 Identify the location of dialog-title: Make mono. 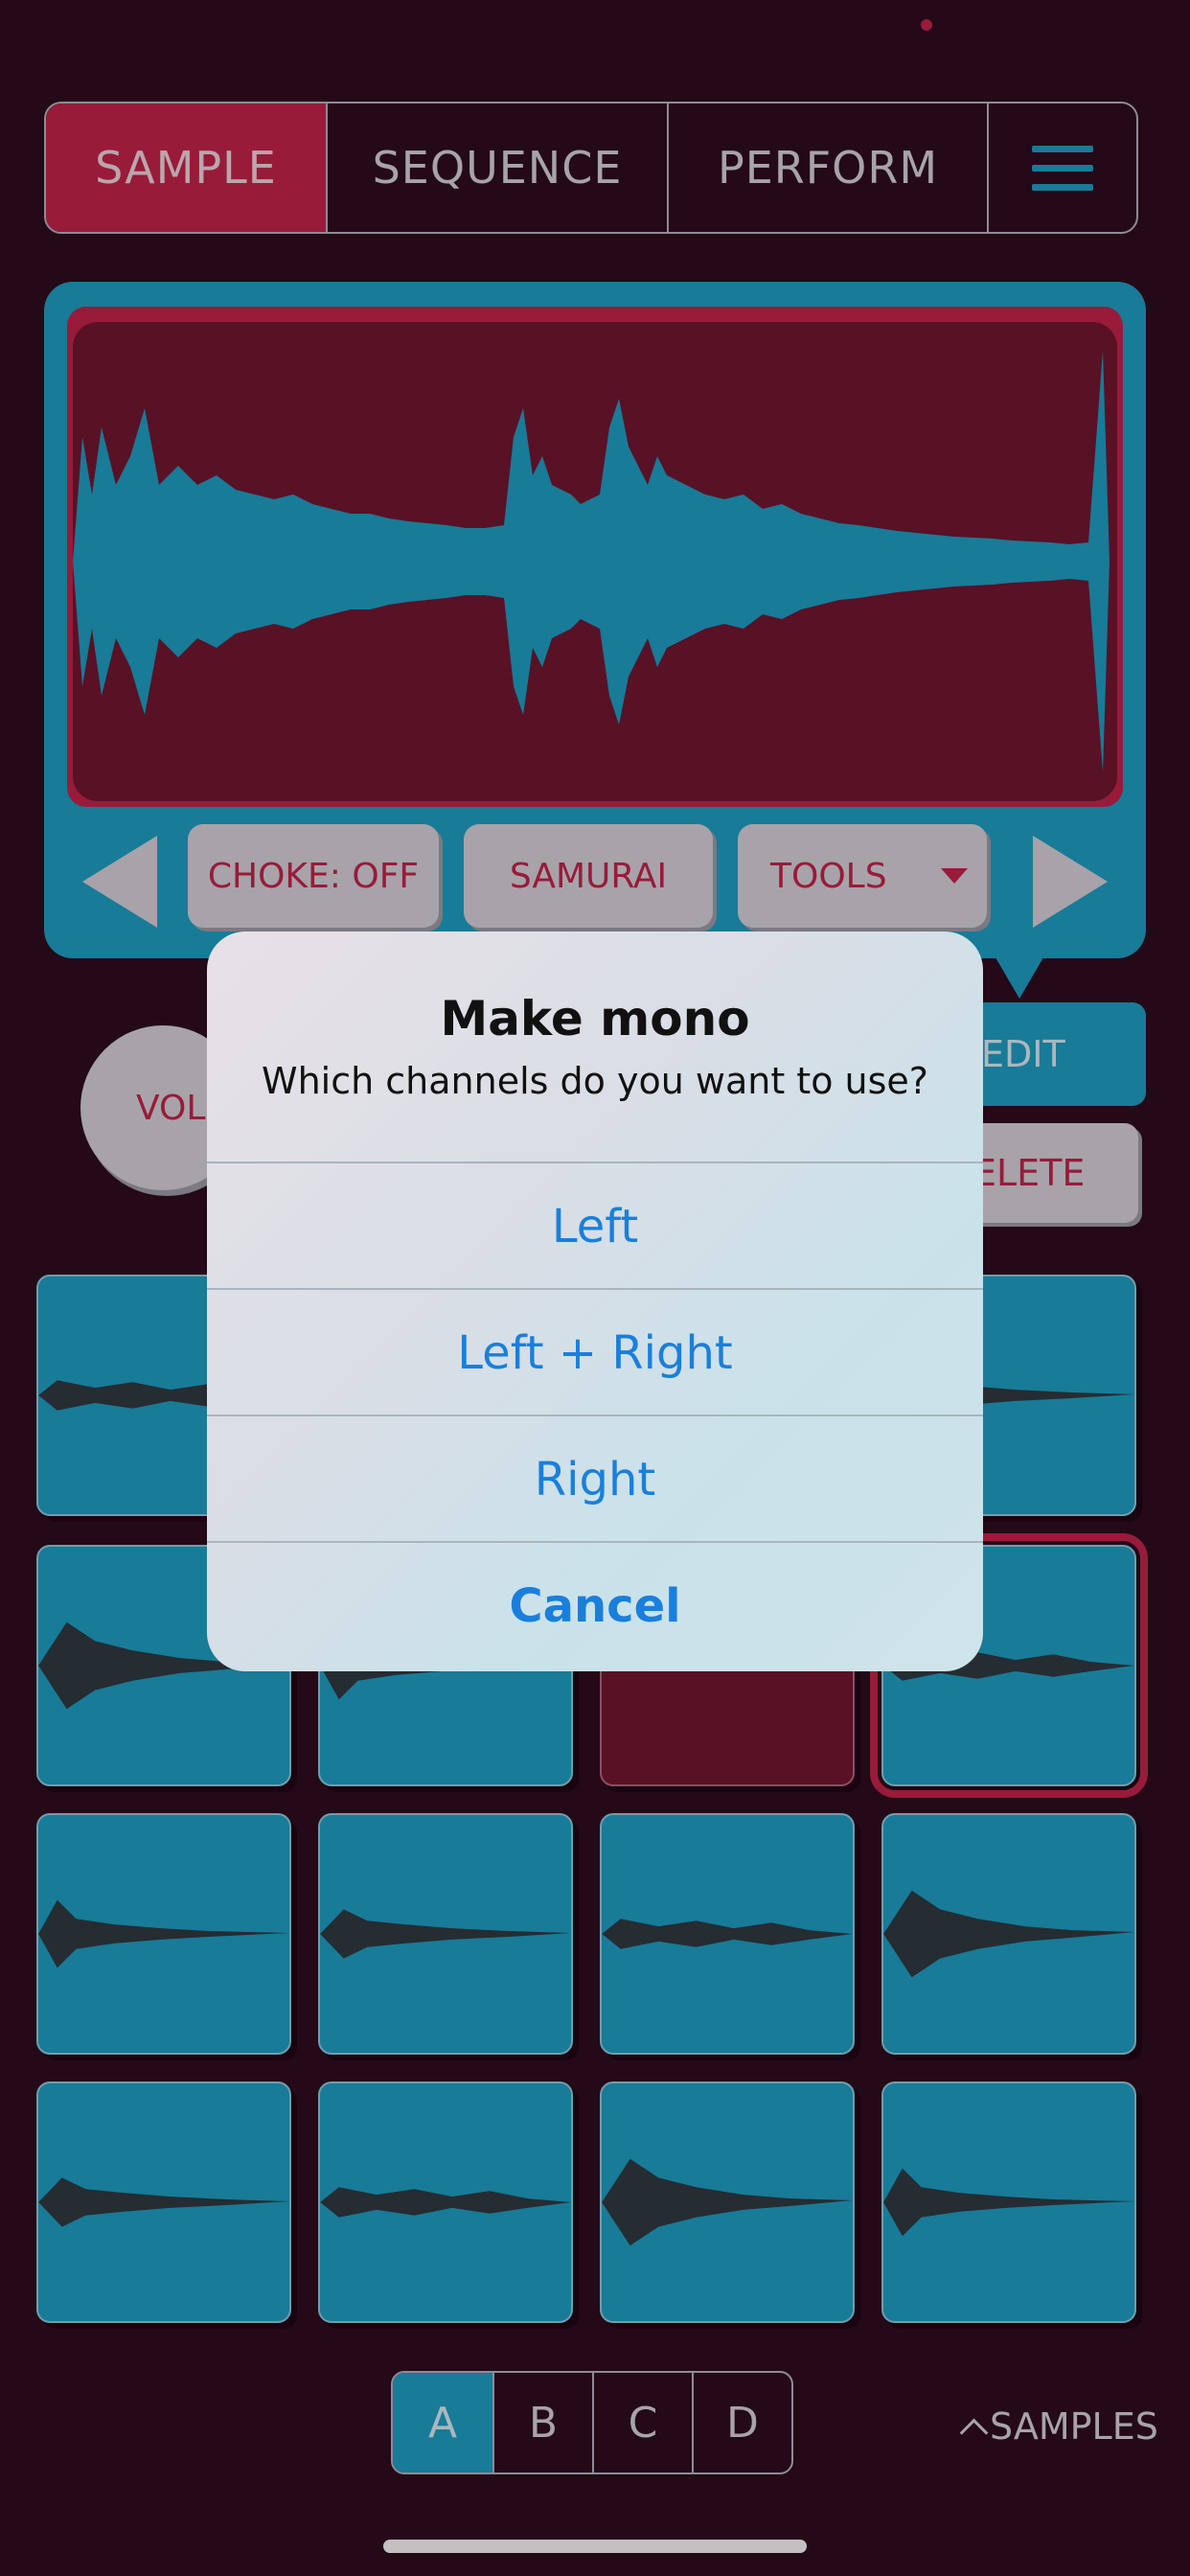
(595, 1019).